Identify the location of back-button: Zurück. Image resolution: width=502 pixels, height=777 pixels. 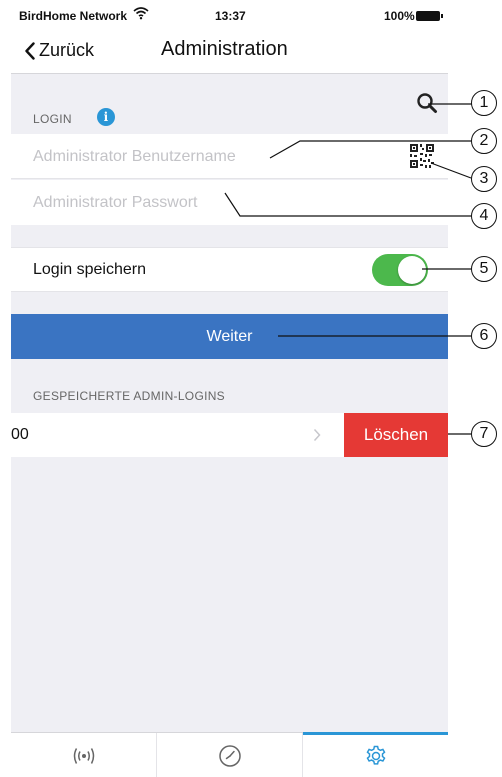
(59, 50).